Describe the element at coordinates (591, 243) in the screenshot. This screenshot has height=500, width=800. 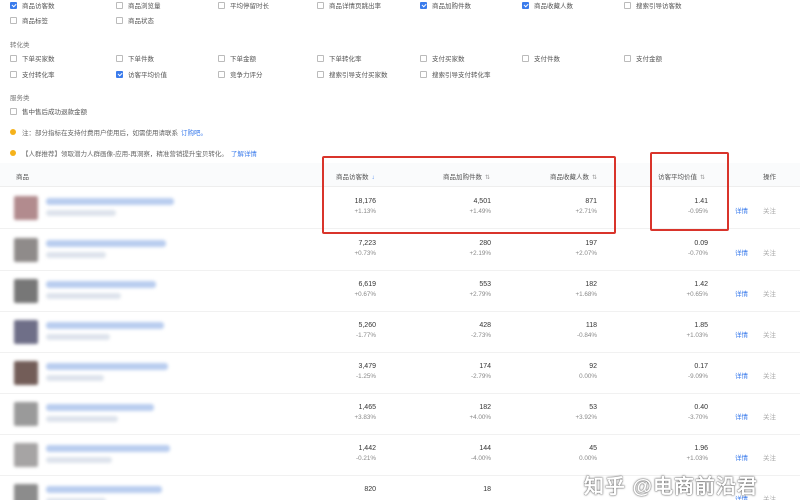
I see `cell-value: 197` at that location.